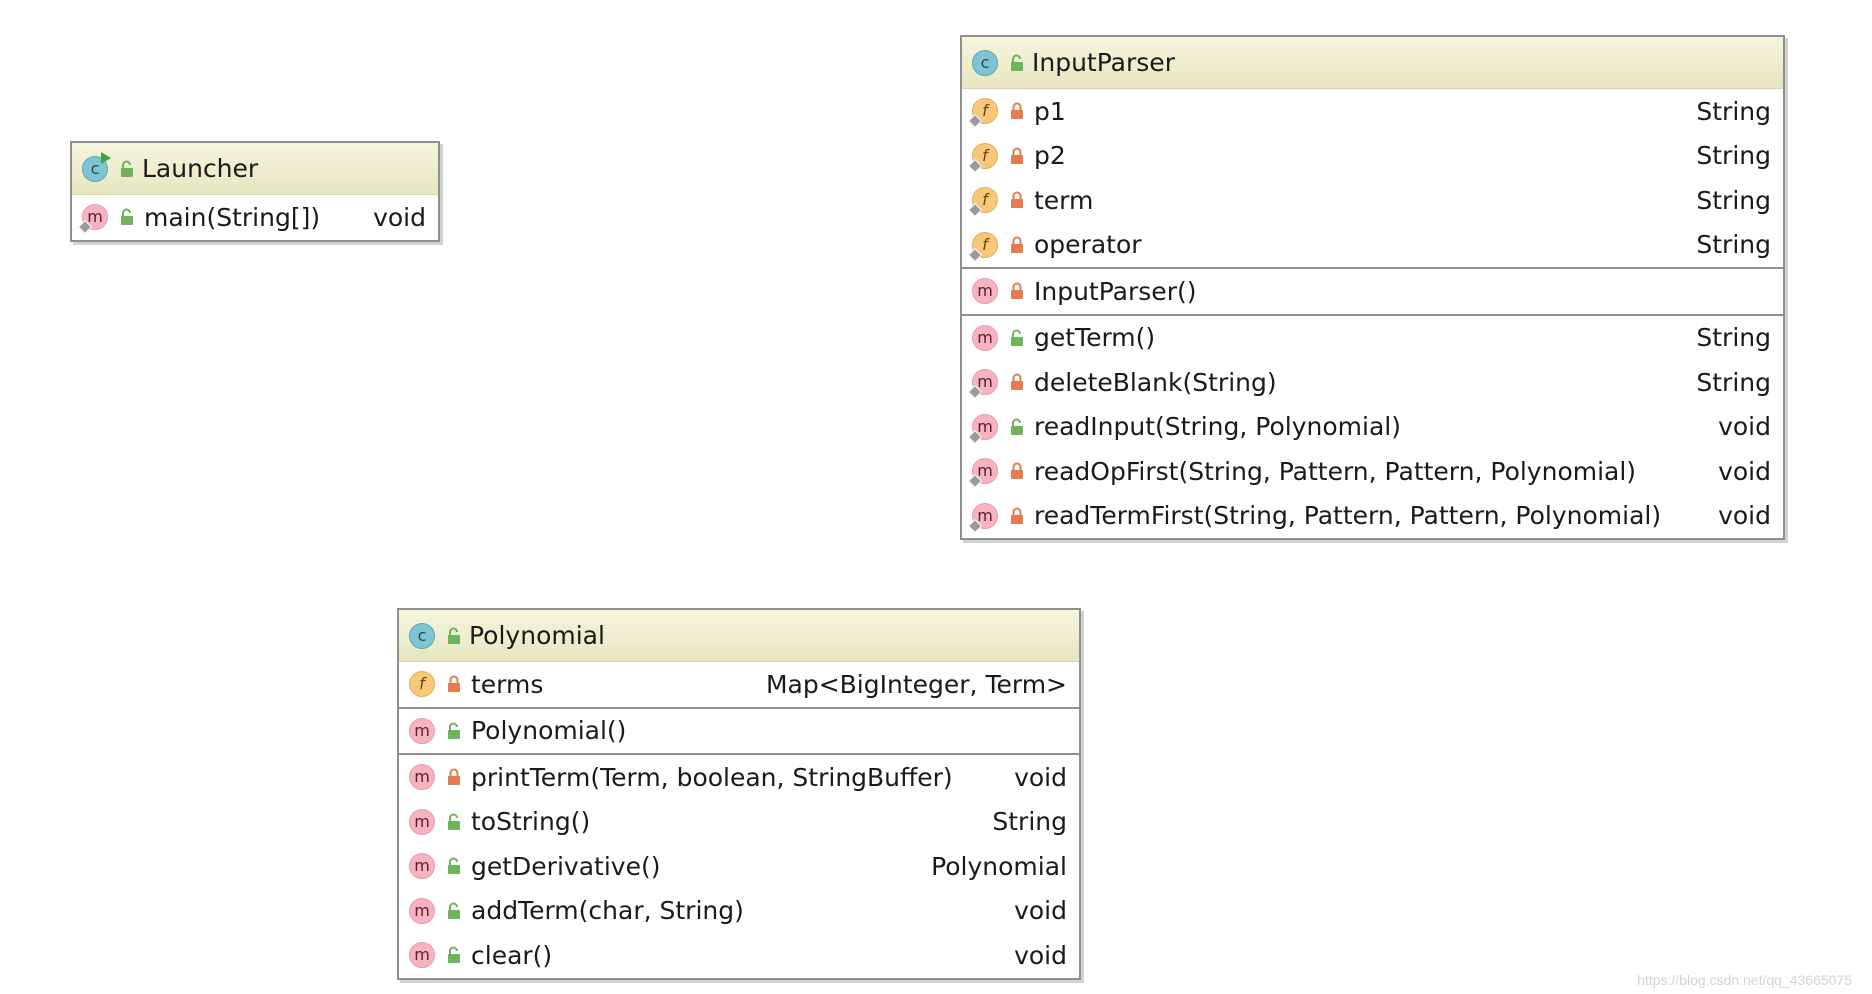 This screenshot has height=994, width=1872. I want to click on member-name: addTerm(char, String), so click(607, 911).